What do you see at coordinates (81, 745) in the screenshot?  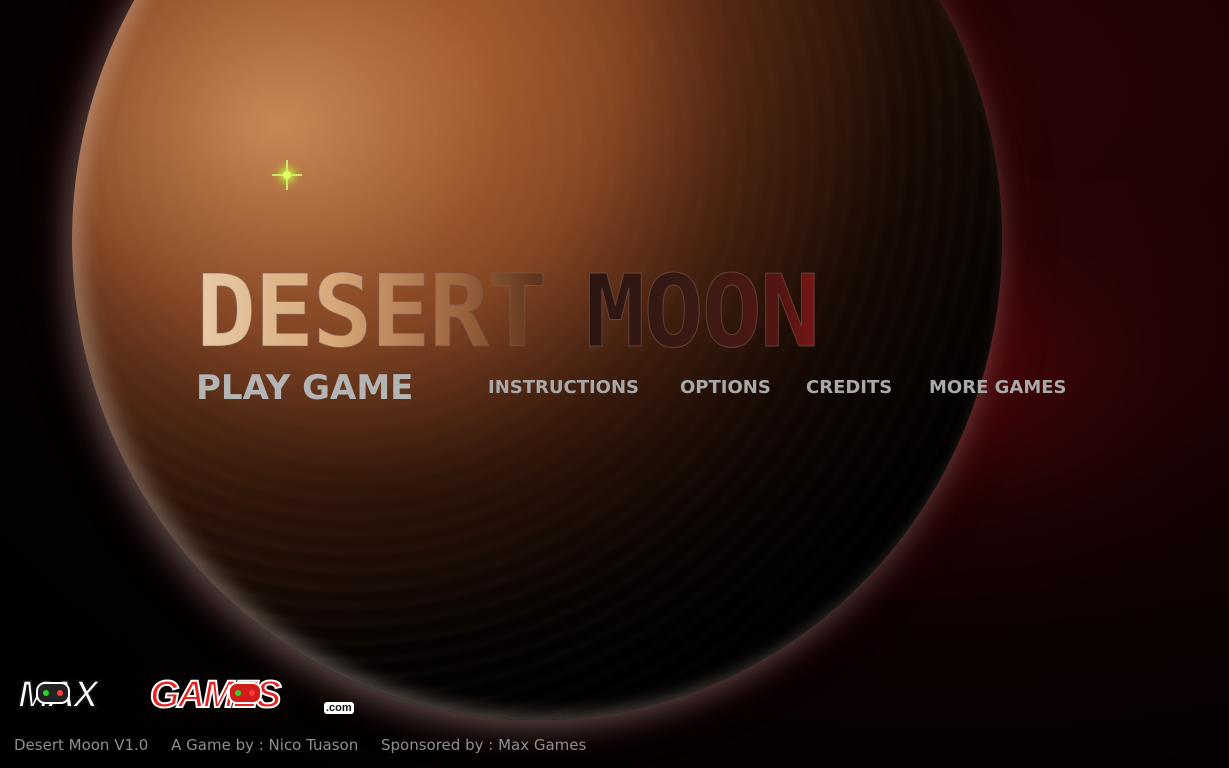 I see `version-text: Desert Moon V1.0` at bounding box center [81, 745].